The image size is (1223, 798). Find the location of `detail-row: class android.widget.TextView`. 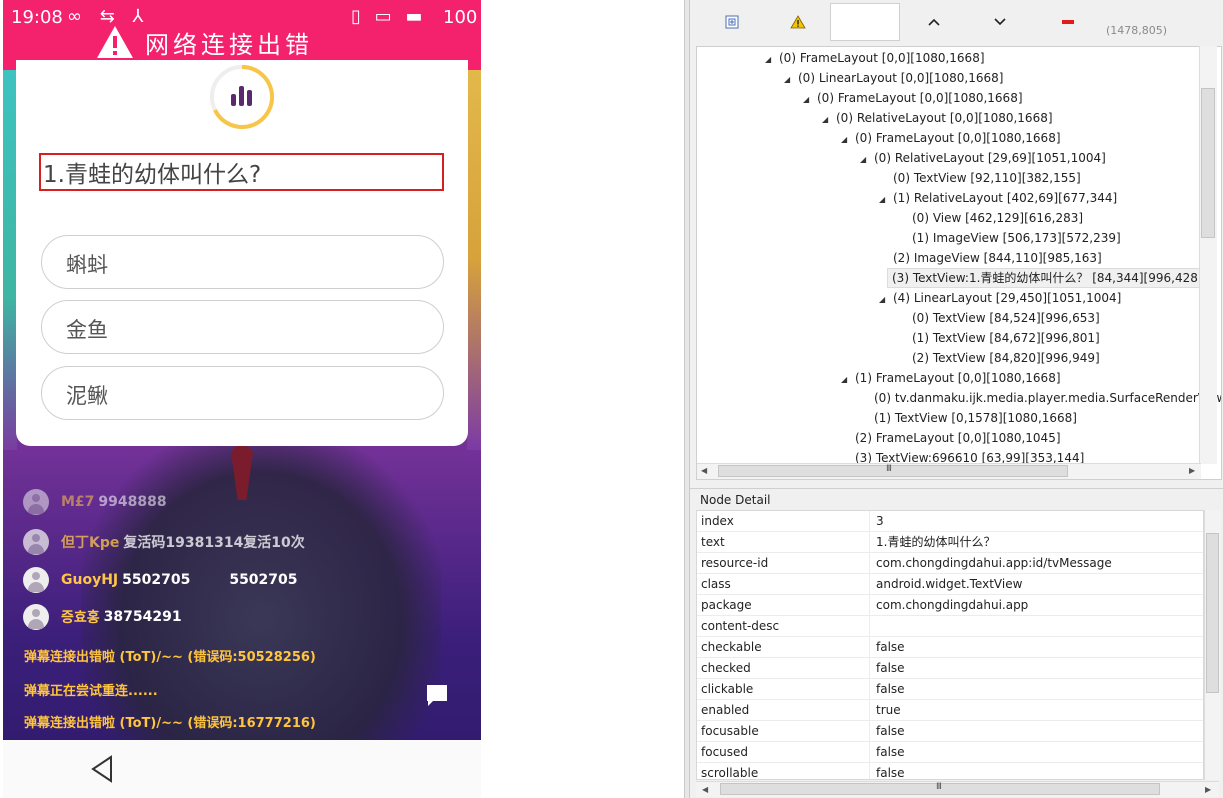

detail-row: class android.widget.TextView is located at coordinates (950, 584).